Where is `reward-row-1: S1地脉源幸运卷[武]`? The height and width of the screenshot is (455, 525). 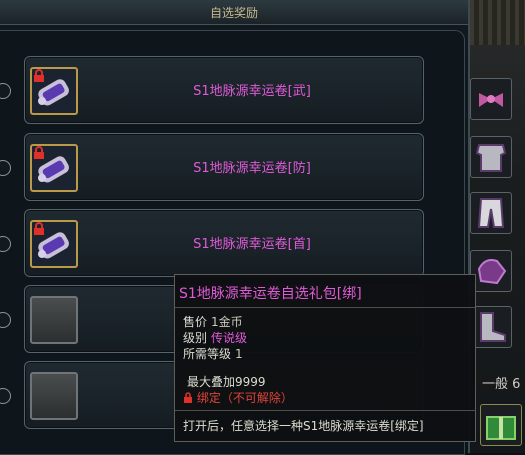
reward-row-1: S1地脉源幸运卷[武] is located at coordinates (224, 90).